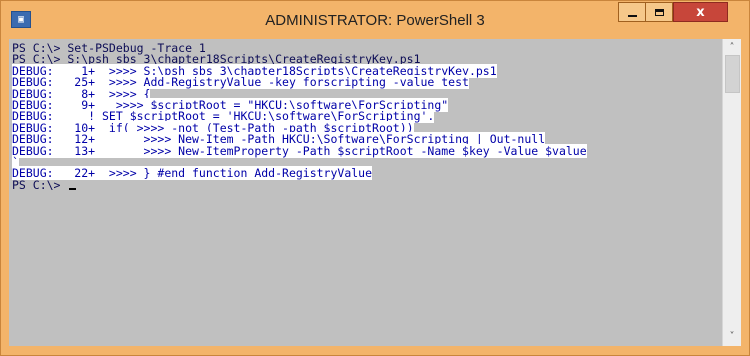 This screenshot has height=356, width=750. Describe the element at coordinates (731, 192) in the screenshot. I see `vertical-scrollbar: ˄ ˅` at that location.